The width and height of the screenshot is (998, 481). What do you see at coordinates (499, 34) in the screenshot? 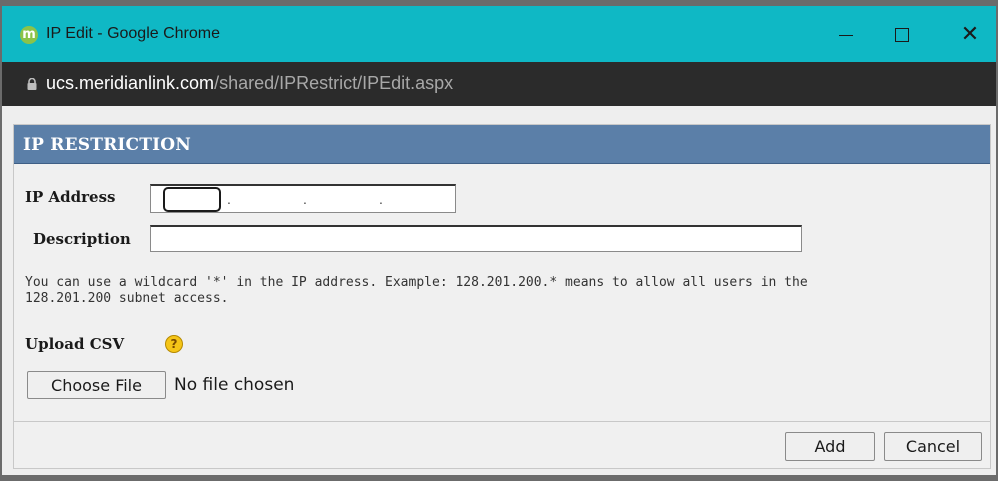
I see `title-bar: m IP Edit - Google Chrome ✕` at bounding box center [499, 34].